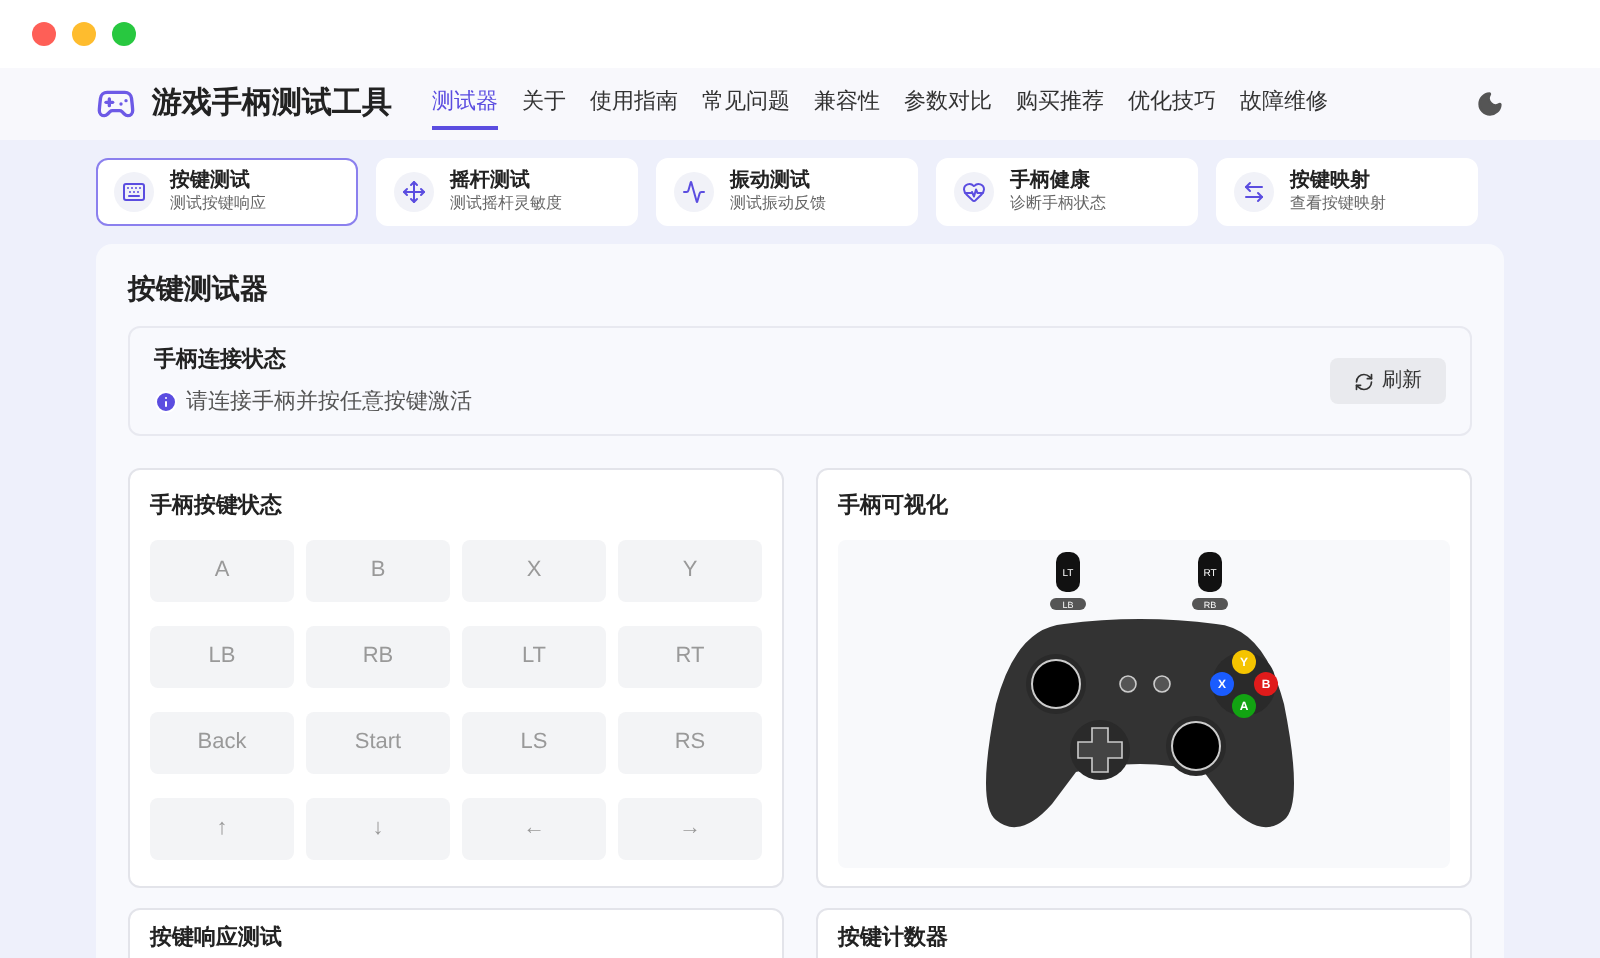 The width and height of the screenshot is (1600, 958). I want to click on tool-title: 按键映射, so click(1331, 182).